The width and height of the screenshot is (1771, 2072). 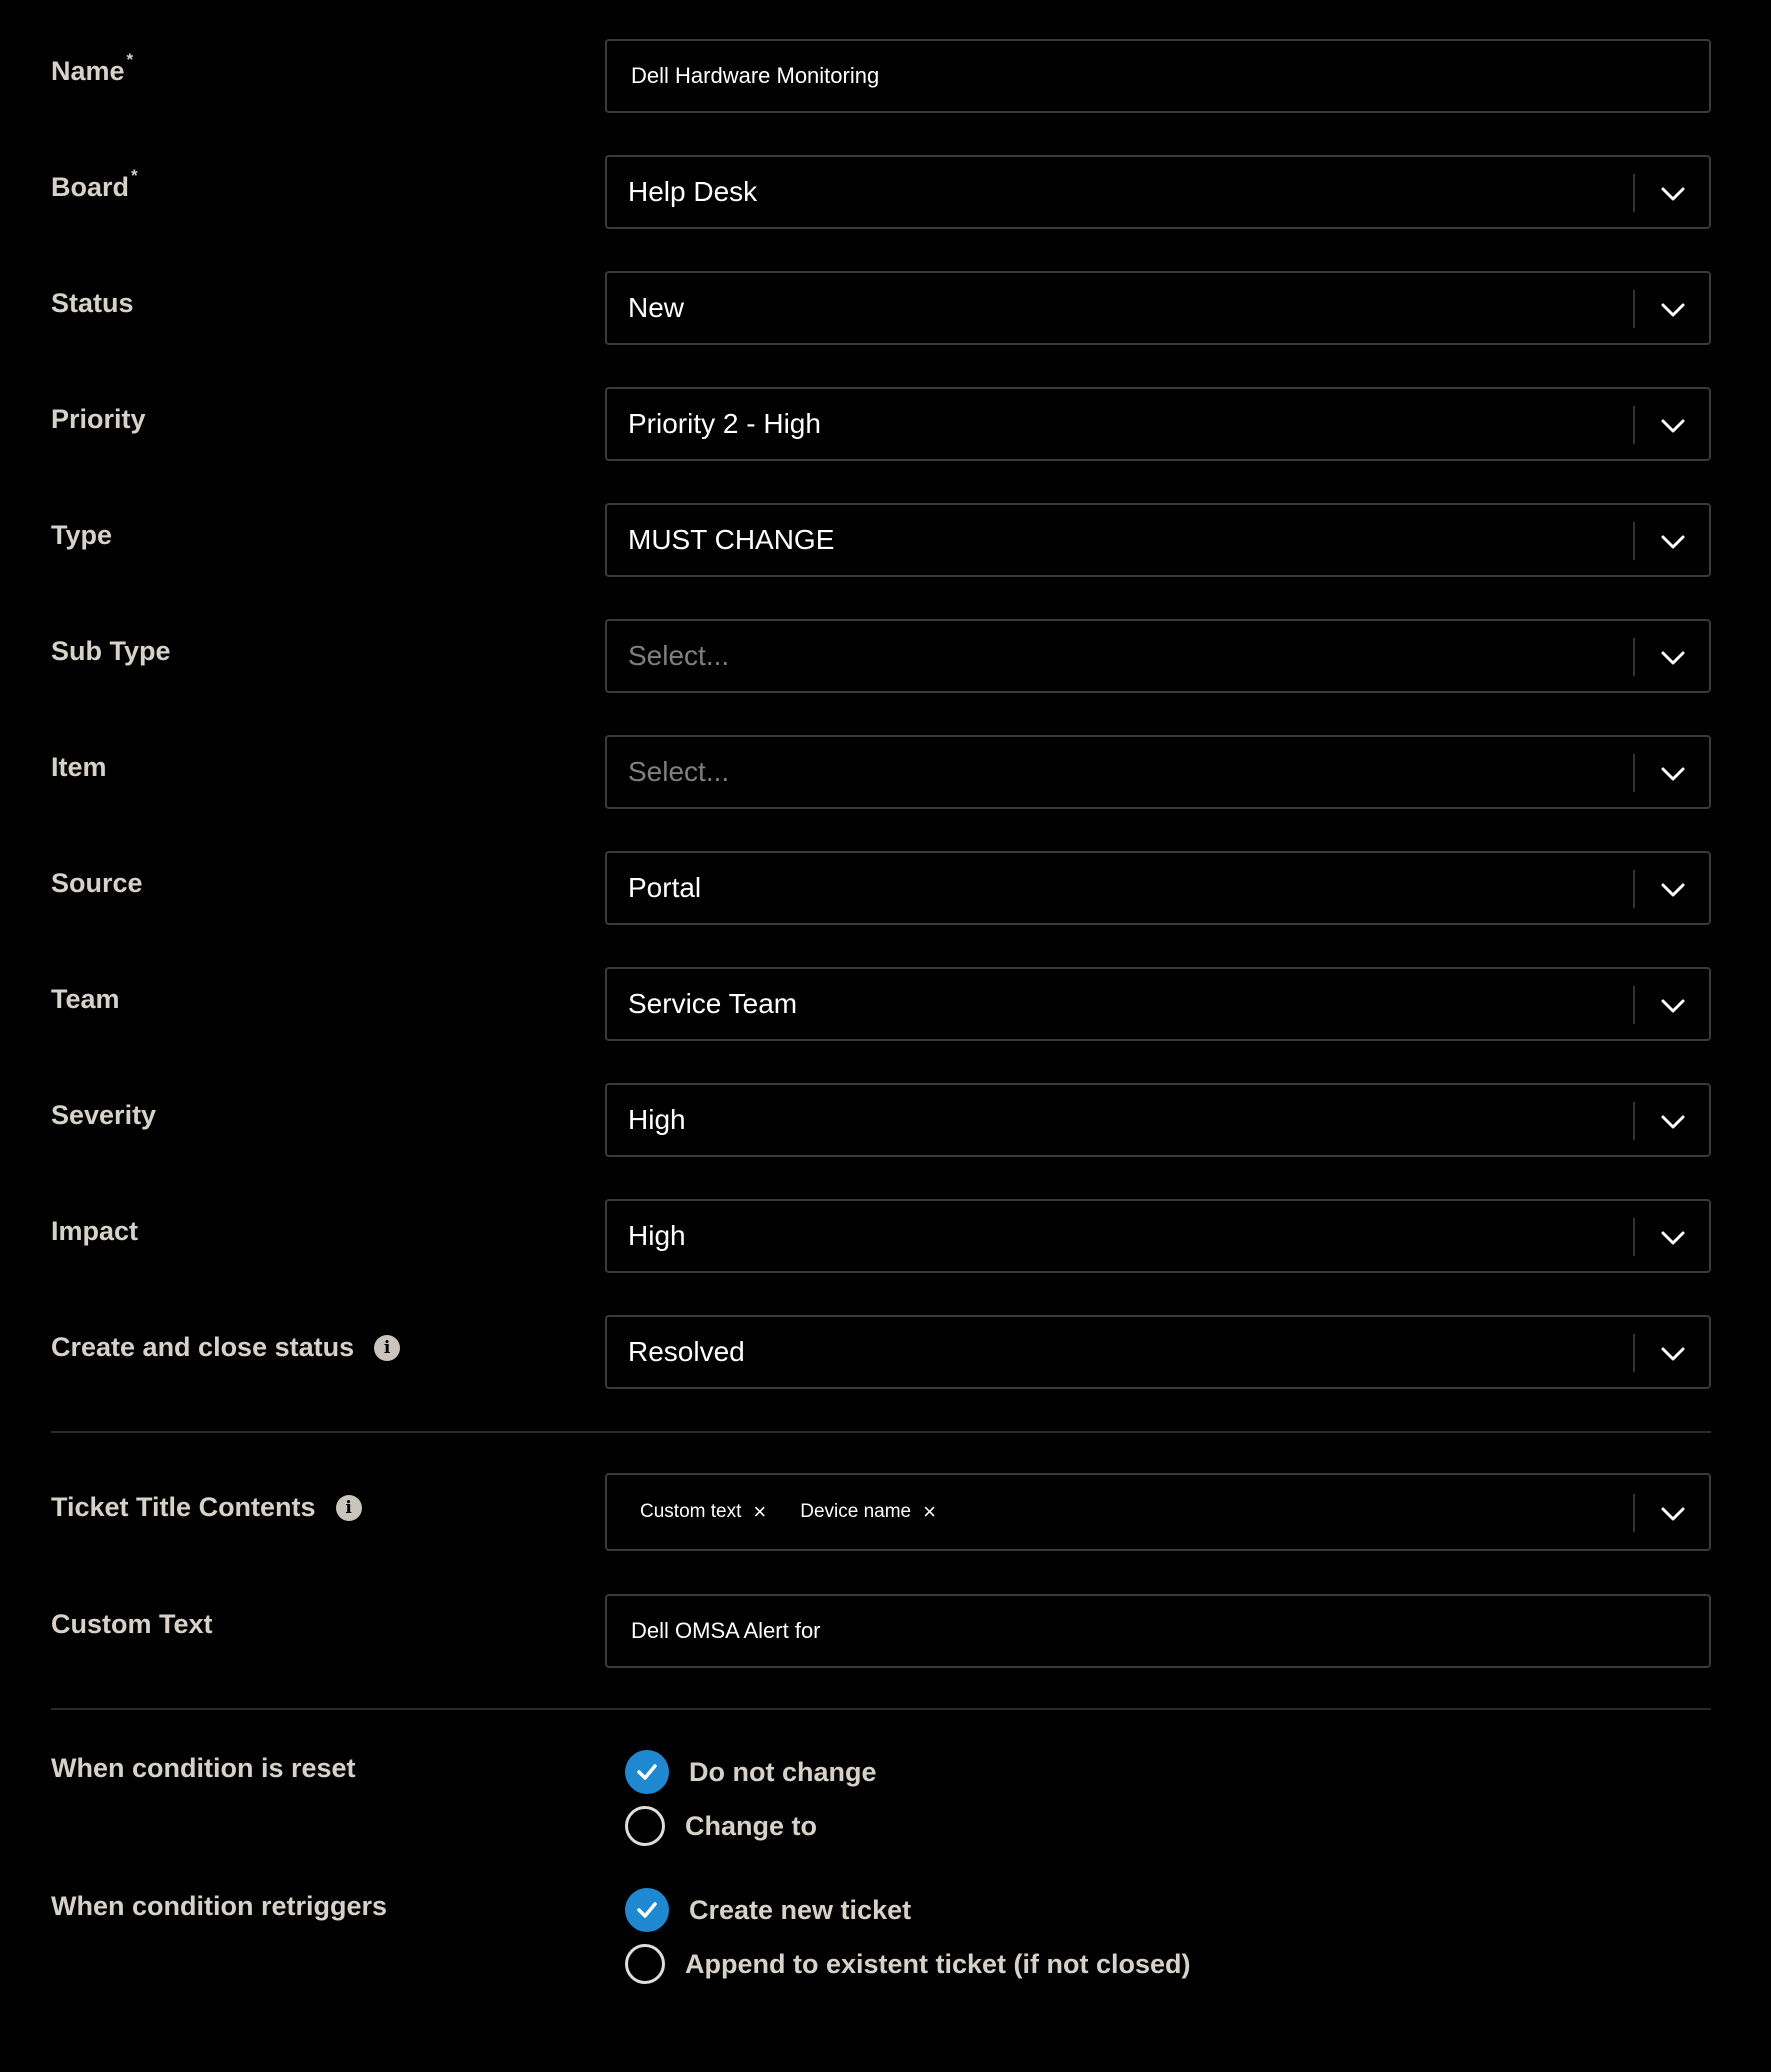 I want to click on priority-label: Priority, so click(x=98, y=419).